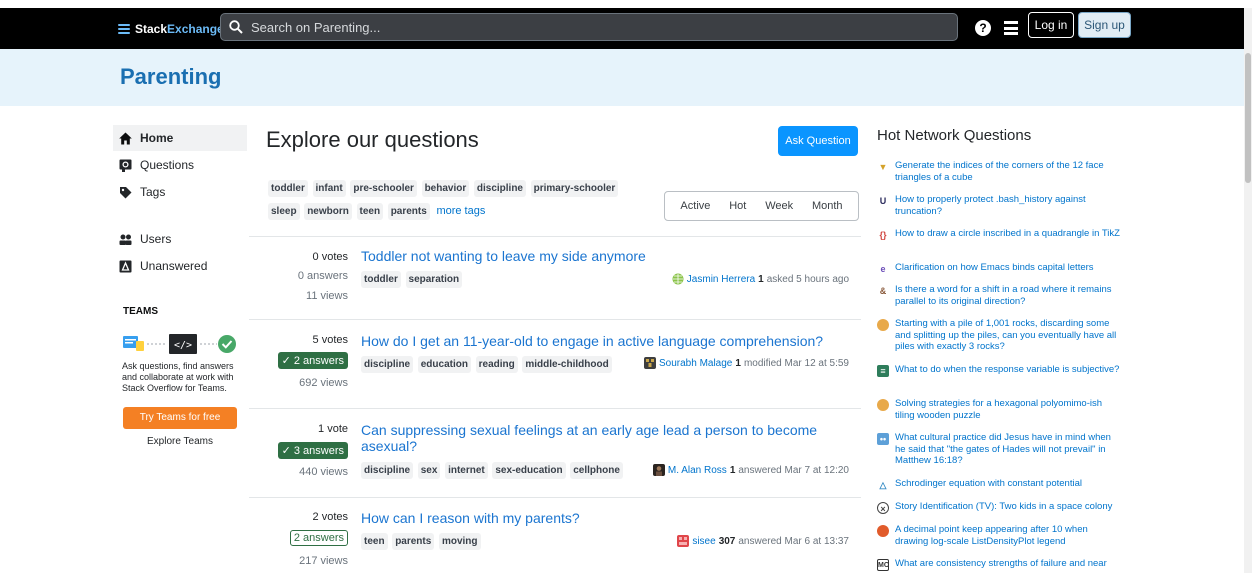  What do you see at coordinates (793, 470) in the screenshot?
I see `question-activity: answered Mar 7 at 12:20` at bounding box center [793, 470].